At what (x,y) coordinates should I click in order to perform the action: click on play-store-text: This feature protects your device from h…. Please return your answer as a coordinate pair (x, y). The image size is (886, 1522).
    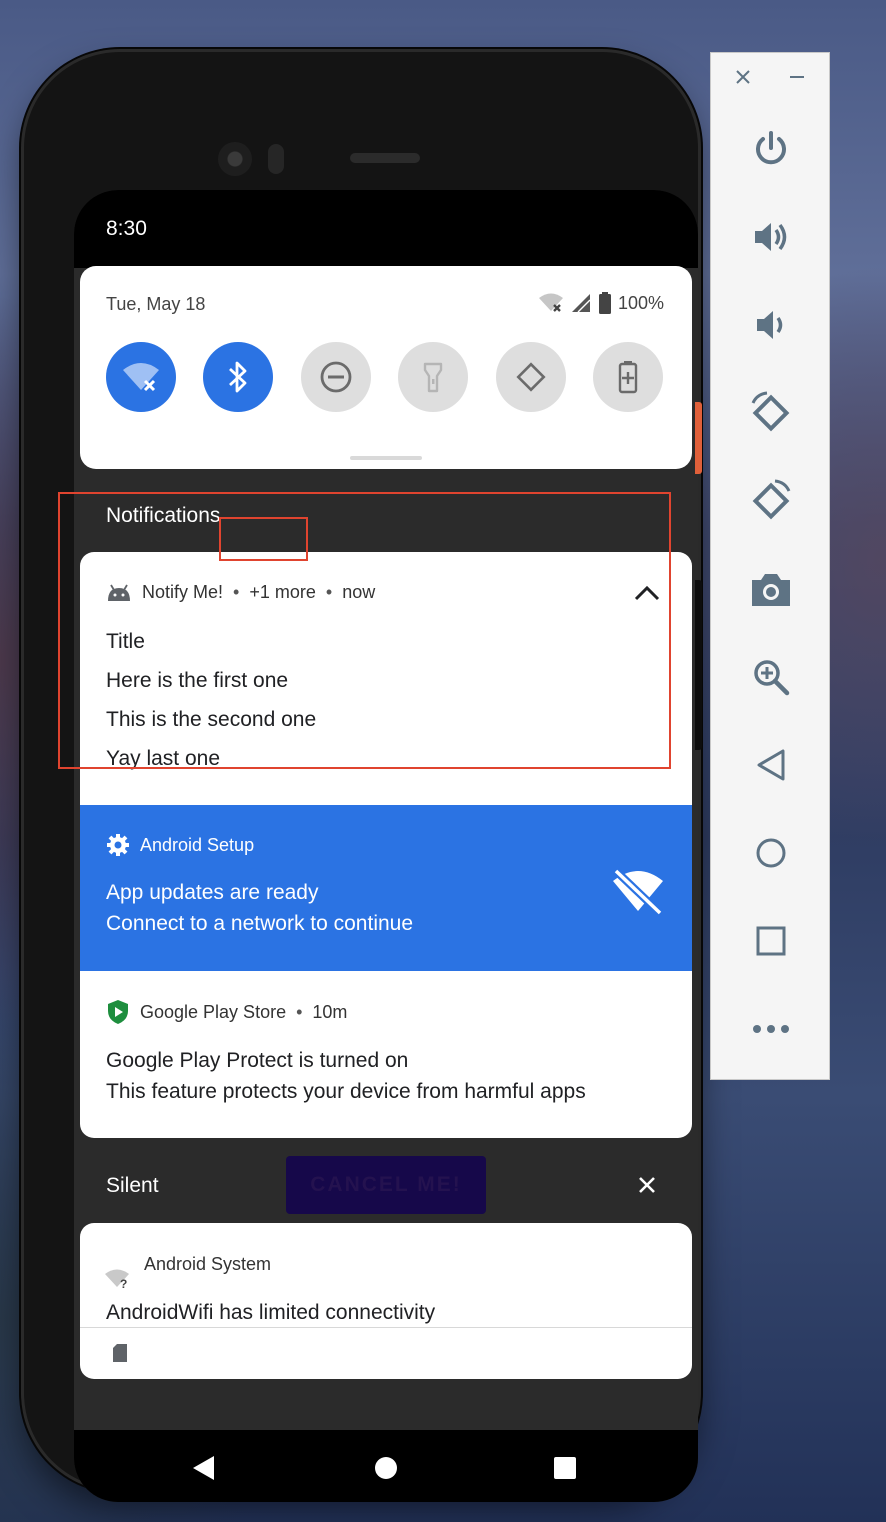
    Looking at the image, I should click on (346, 1091).